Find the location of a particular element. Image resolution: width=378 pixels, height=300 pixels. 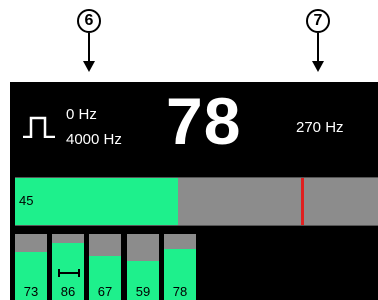

callout-6-label: 6 is located at coordinates (89, 20).